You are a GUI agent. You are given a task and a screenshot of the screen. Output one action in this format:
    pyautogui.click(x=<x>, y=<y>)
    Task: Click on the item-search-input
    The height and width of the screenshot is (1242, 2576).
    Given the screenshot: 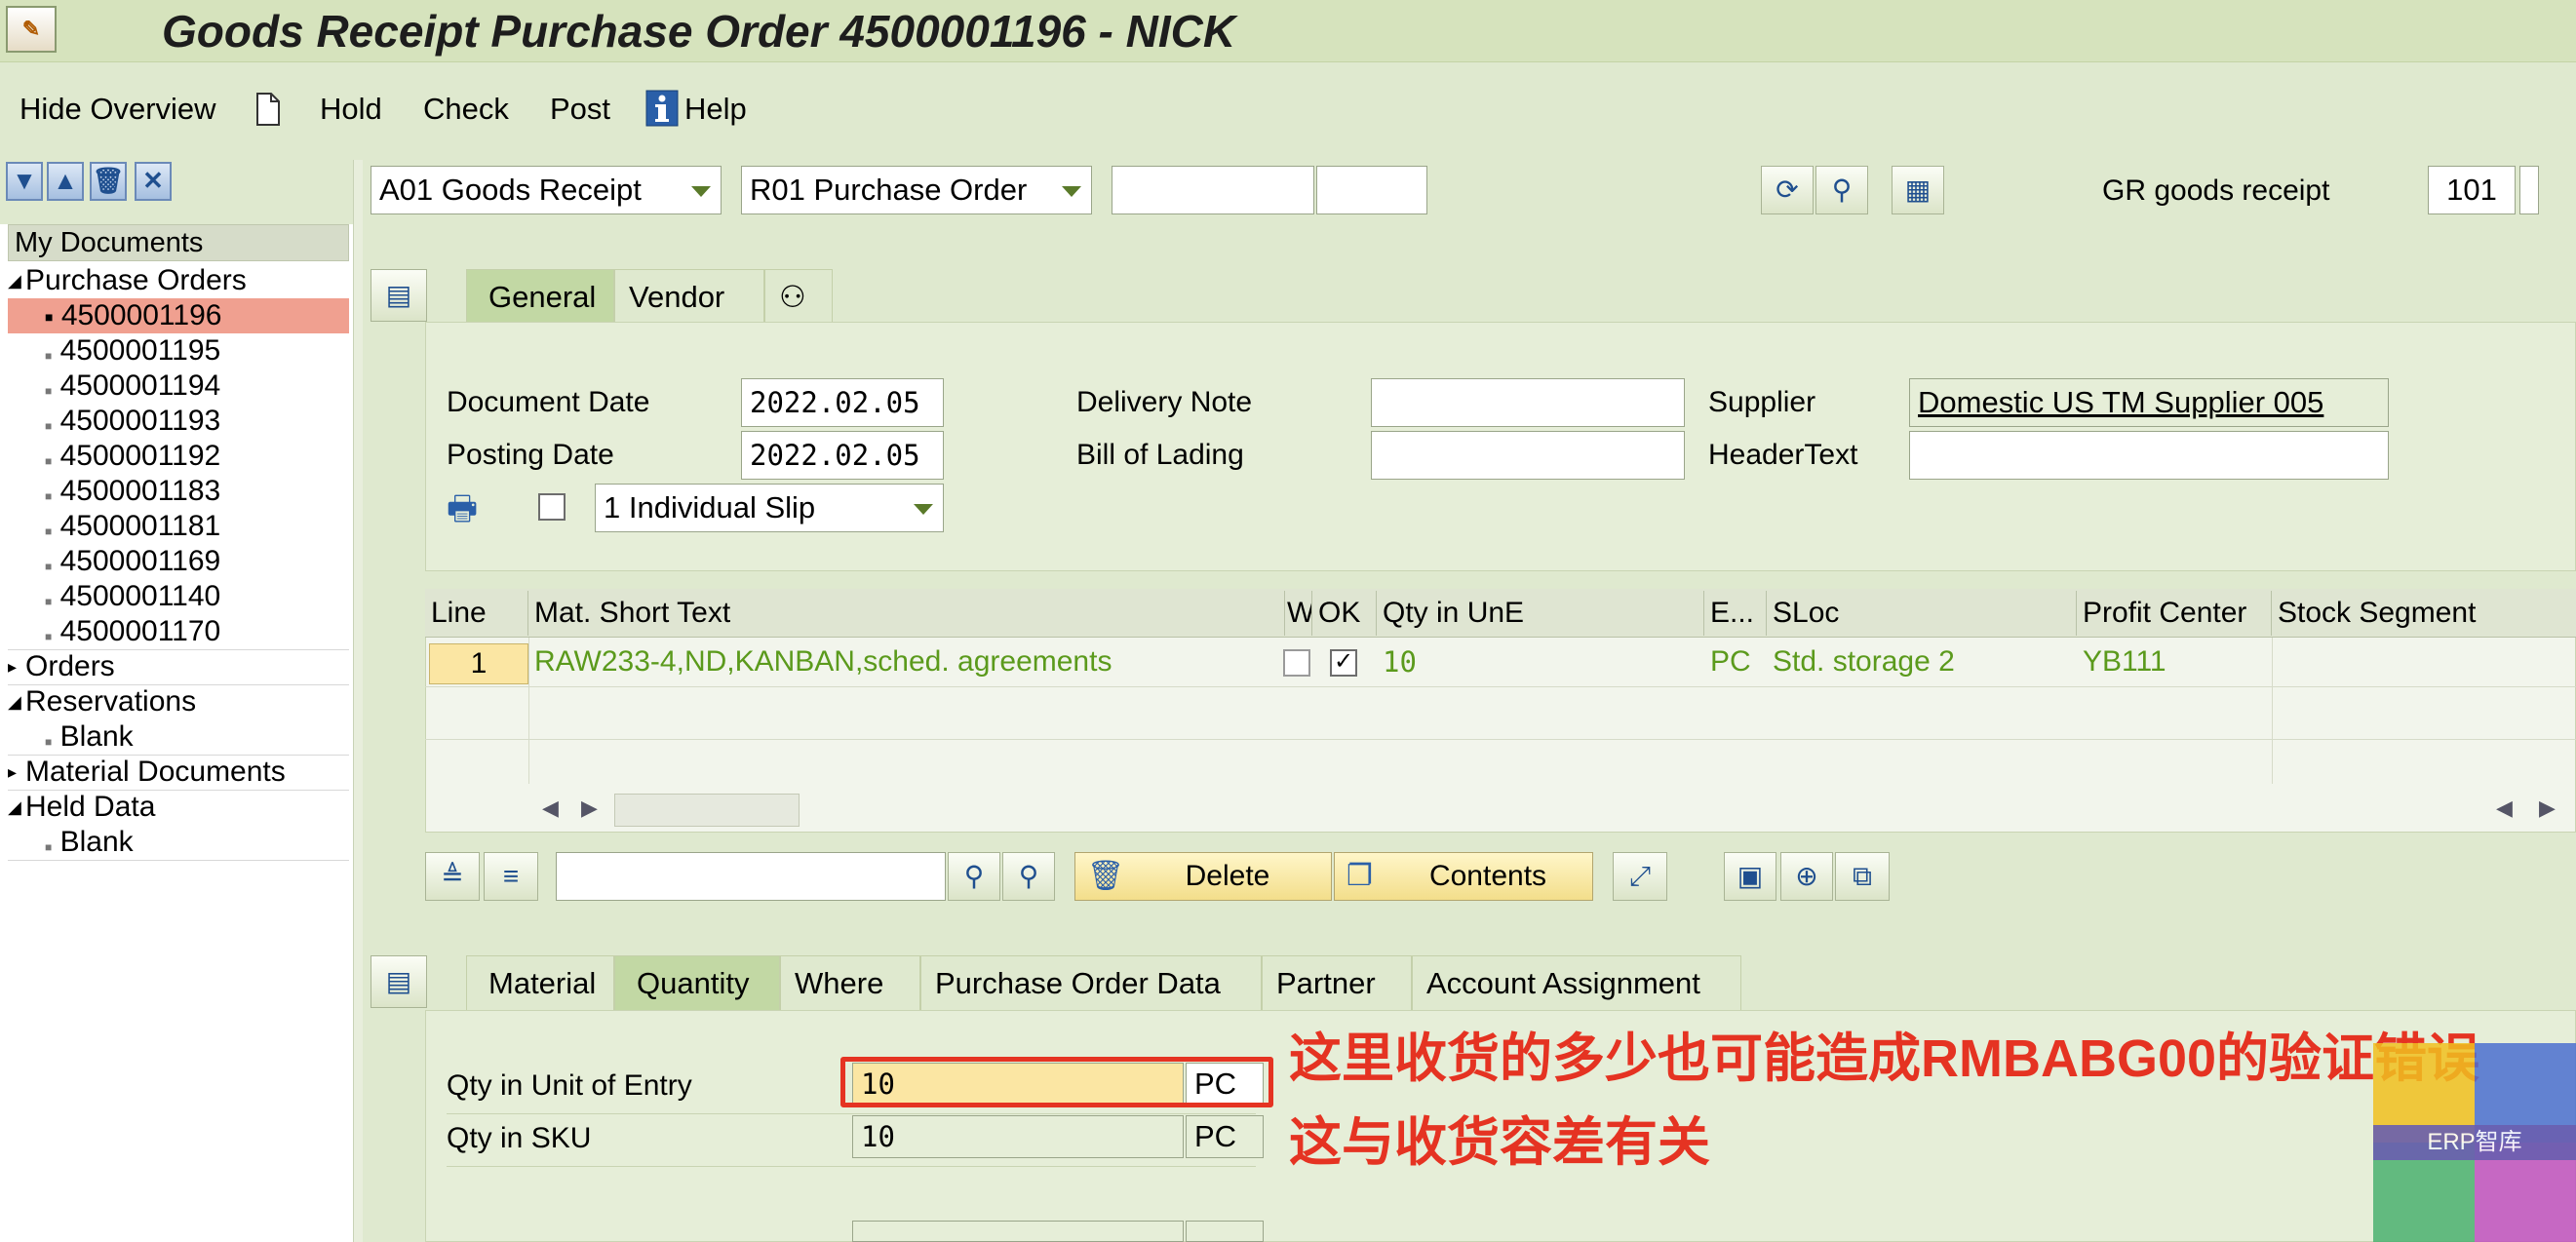 What is the action you would take?
    pyautogui.click(x=751, y=876)
    